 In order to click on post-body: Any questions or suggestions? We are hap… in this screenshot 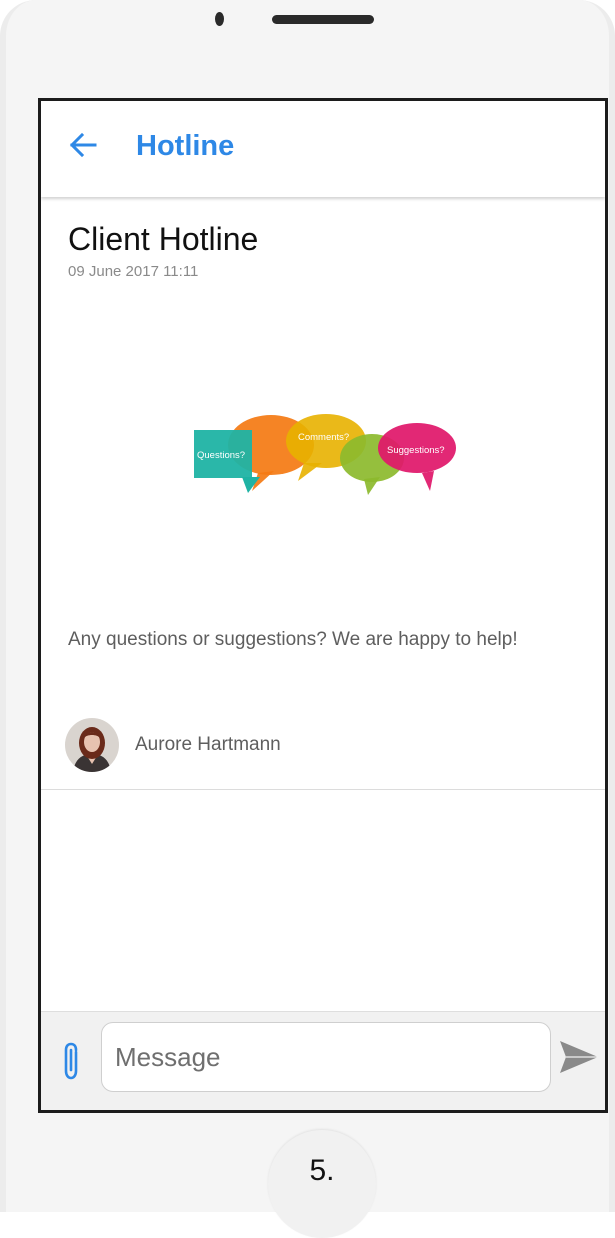, I will do `click(293, 639)`.